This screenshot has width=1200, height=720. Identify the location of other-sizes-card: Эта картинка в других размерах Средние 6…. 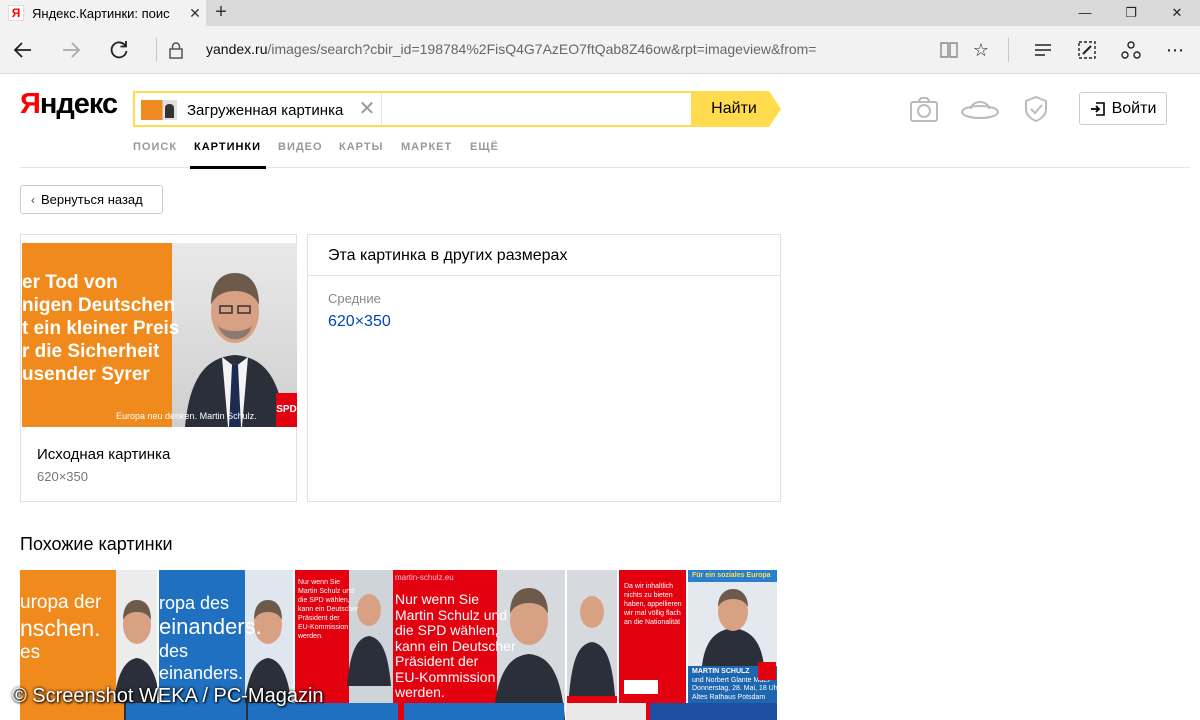
(544, 368).